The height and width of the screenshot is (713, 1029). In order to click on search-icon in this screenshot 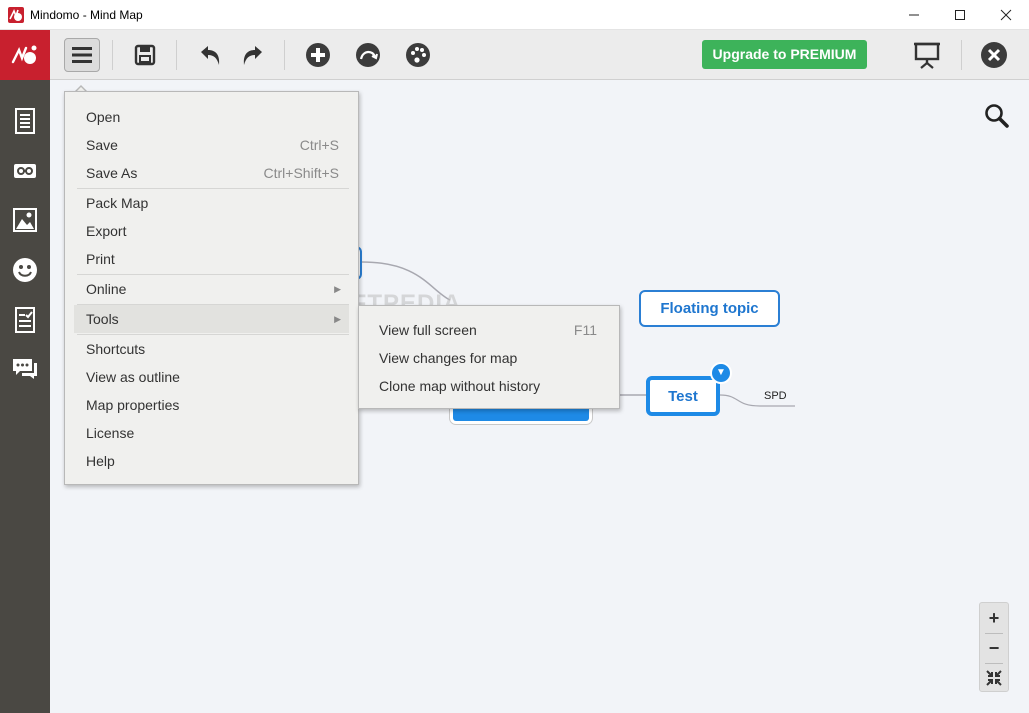, I will do `click(997, 116)`.